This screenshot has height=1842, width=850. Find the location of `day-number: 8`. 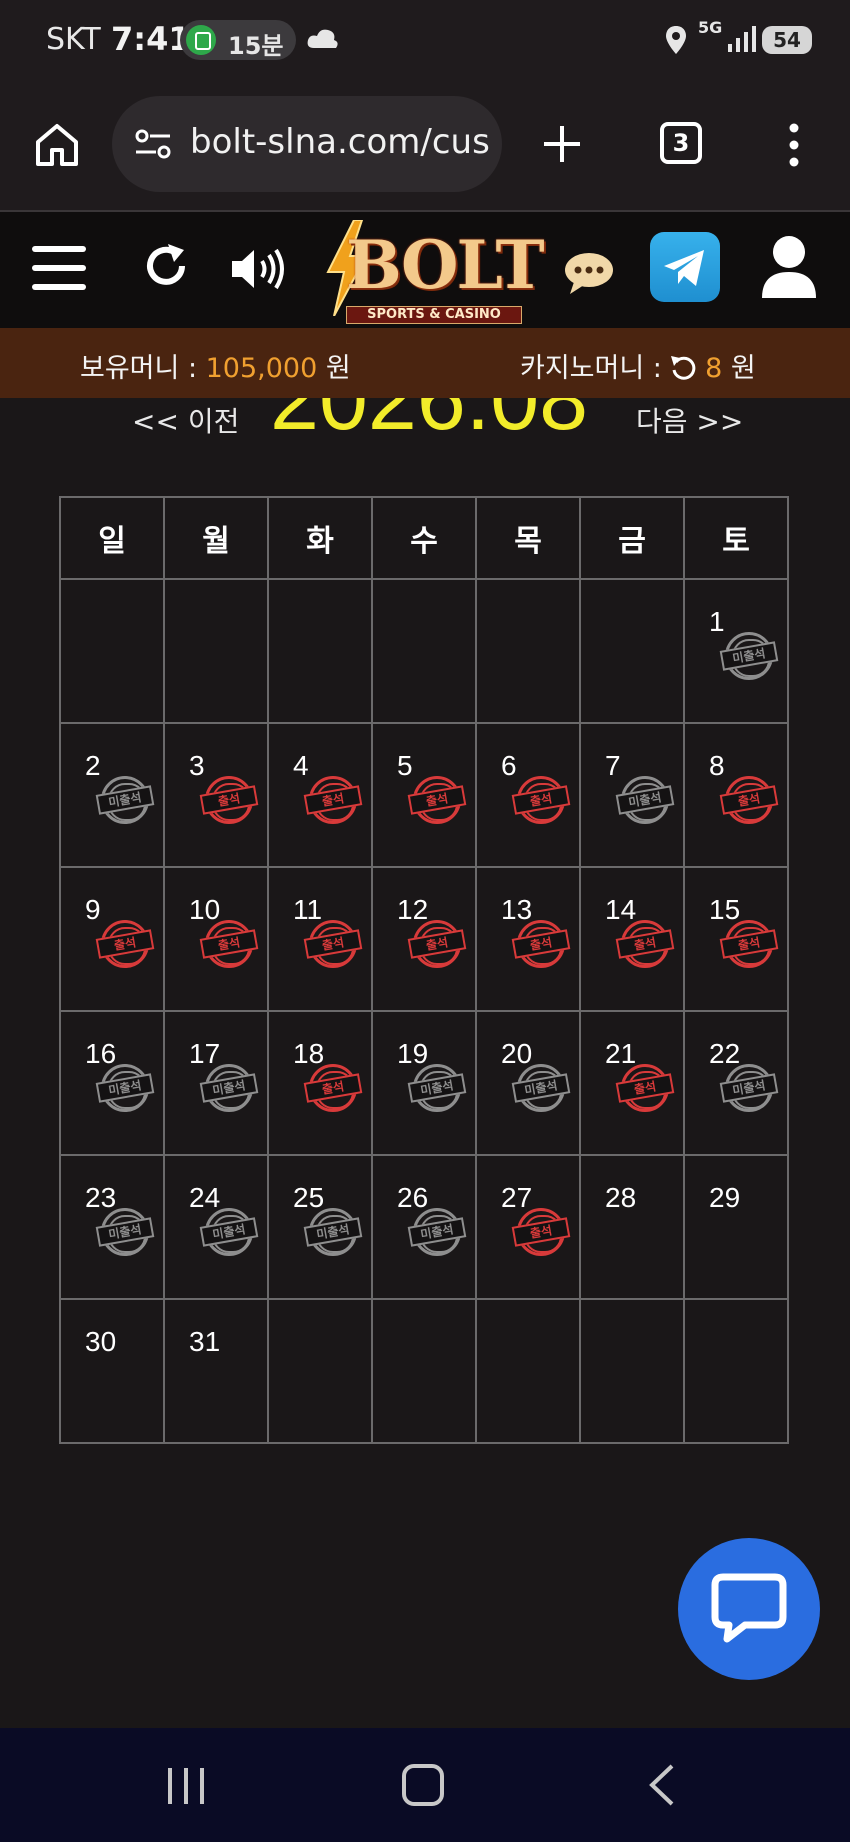

day-number: 8 is located at coordinates (717, 765).